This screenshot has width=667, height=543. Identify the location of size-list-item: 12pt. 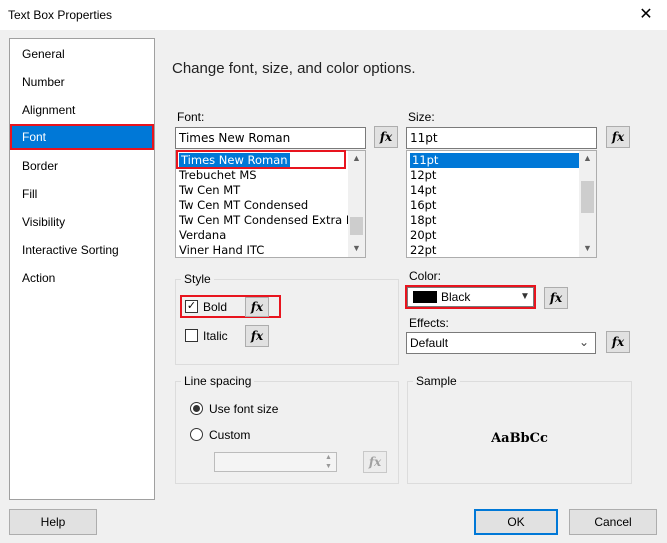
(423, 175).